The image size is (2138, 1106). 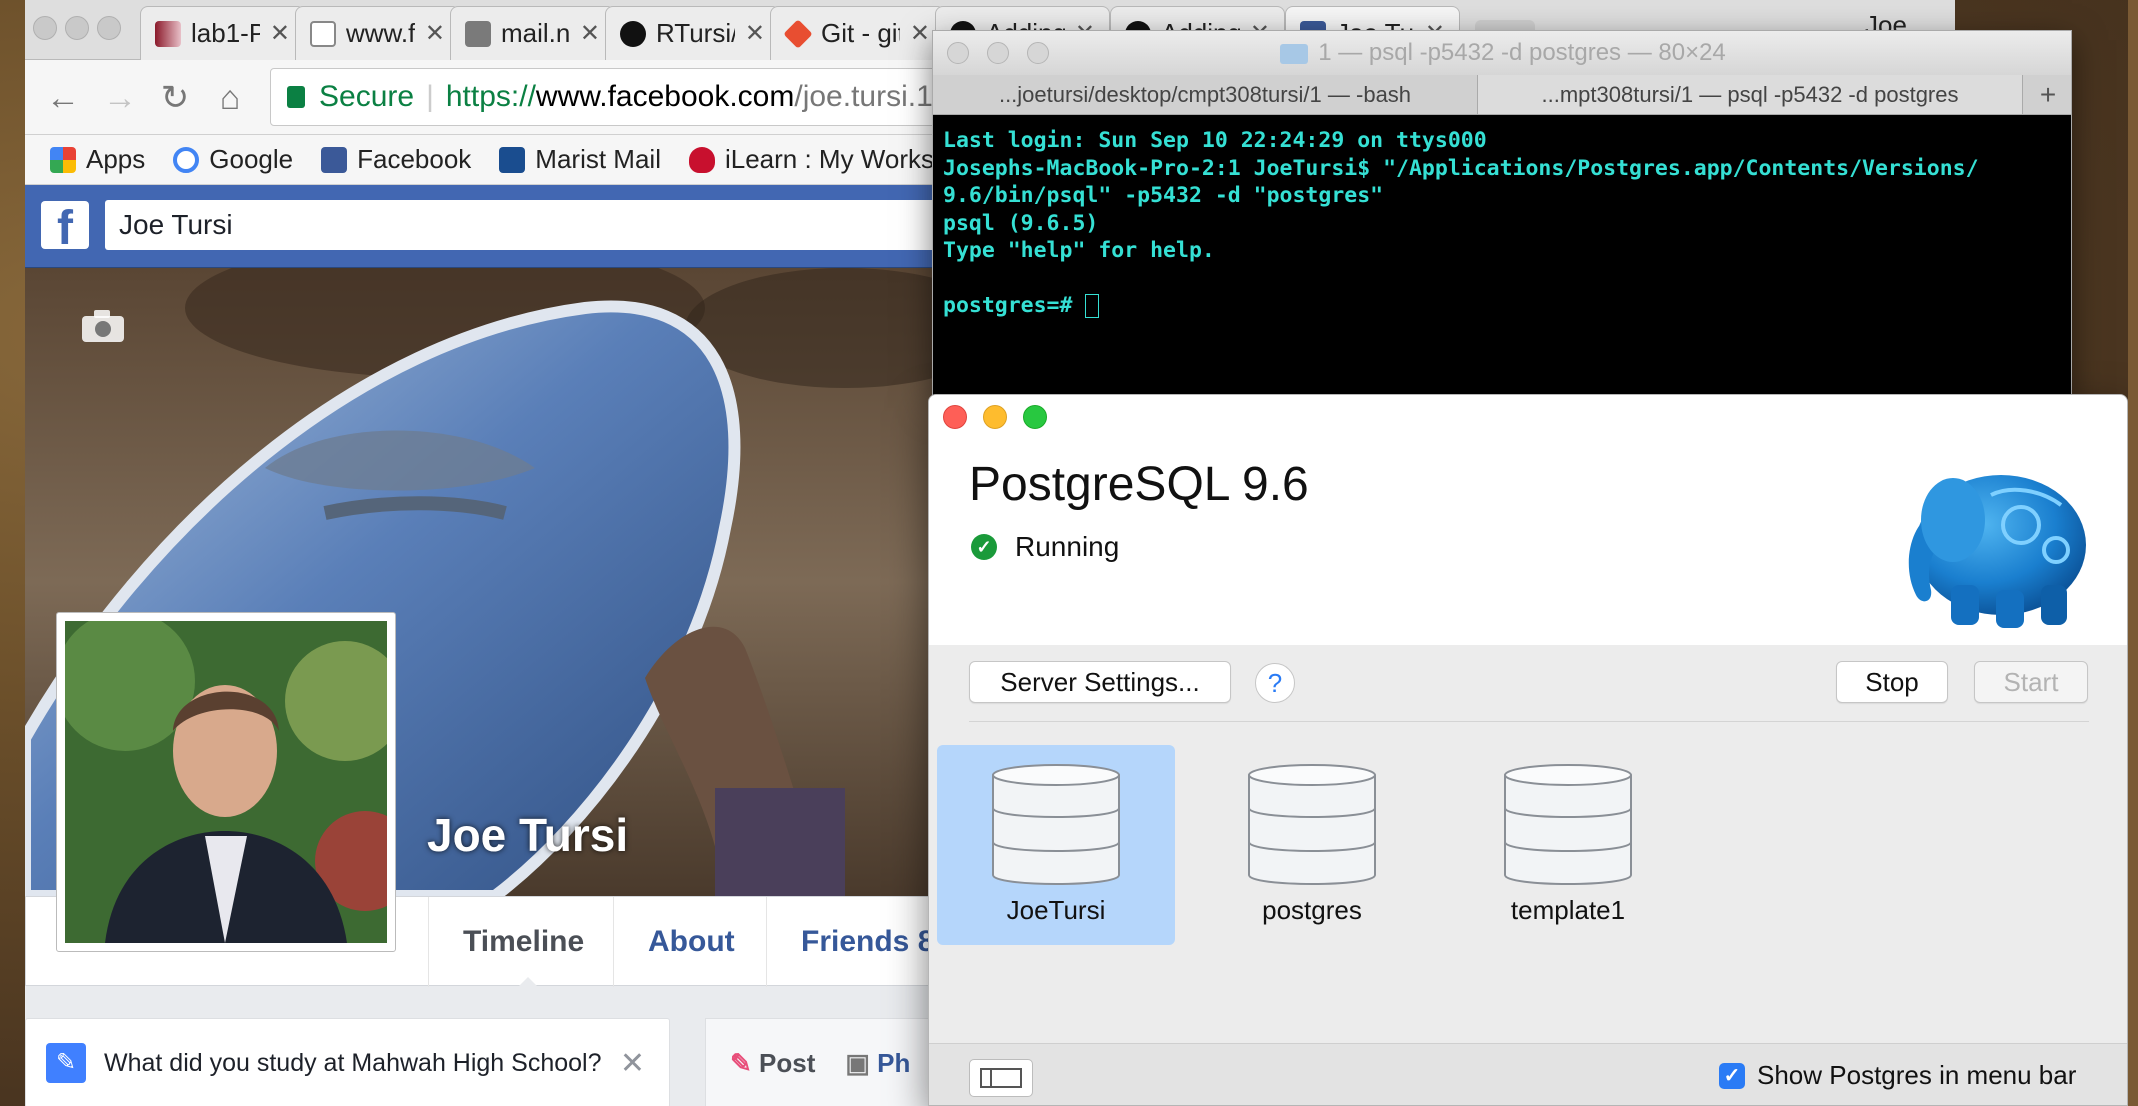 What do you see at coordinates (2031, 682) in the screenshot?
I see `start-button: Start` at bounding box center [2031, 682].